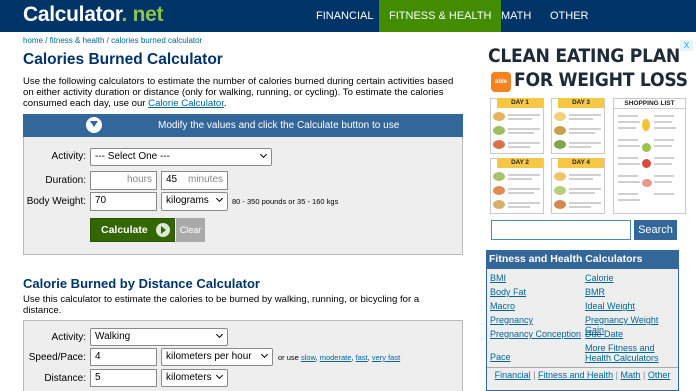 The height and width of the screenshot is (391, 696). What do you see at coordinates (508, 292) in the screenshot?
I see `link-body-fat: Body Fat` at bounding box center [508, 292].